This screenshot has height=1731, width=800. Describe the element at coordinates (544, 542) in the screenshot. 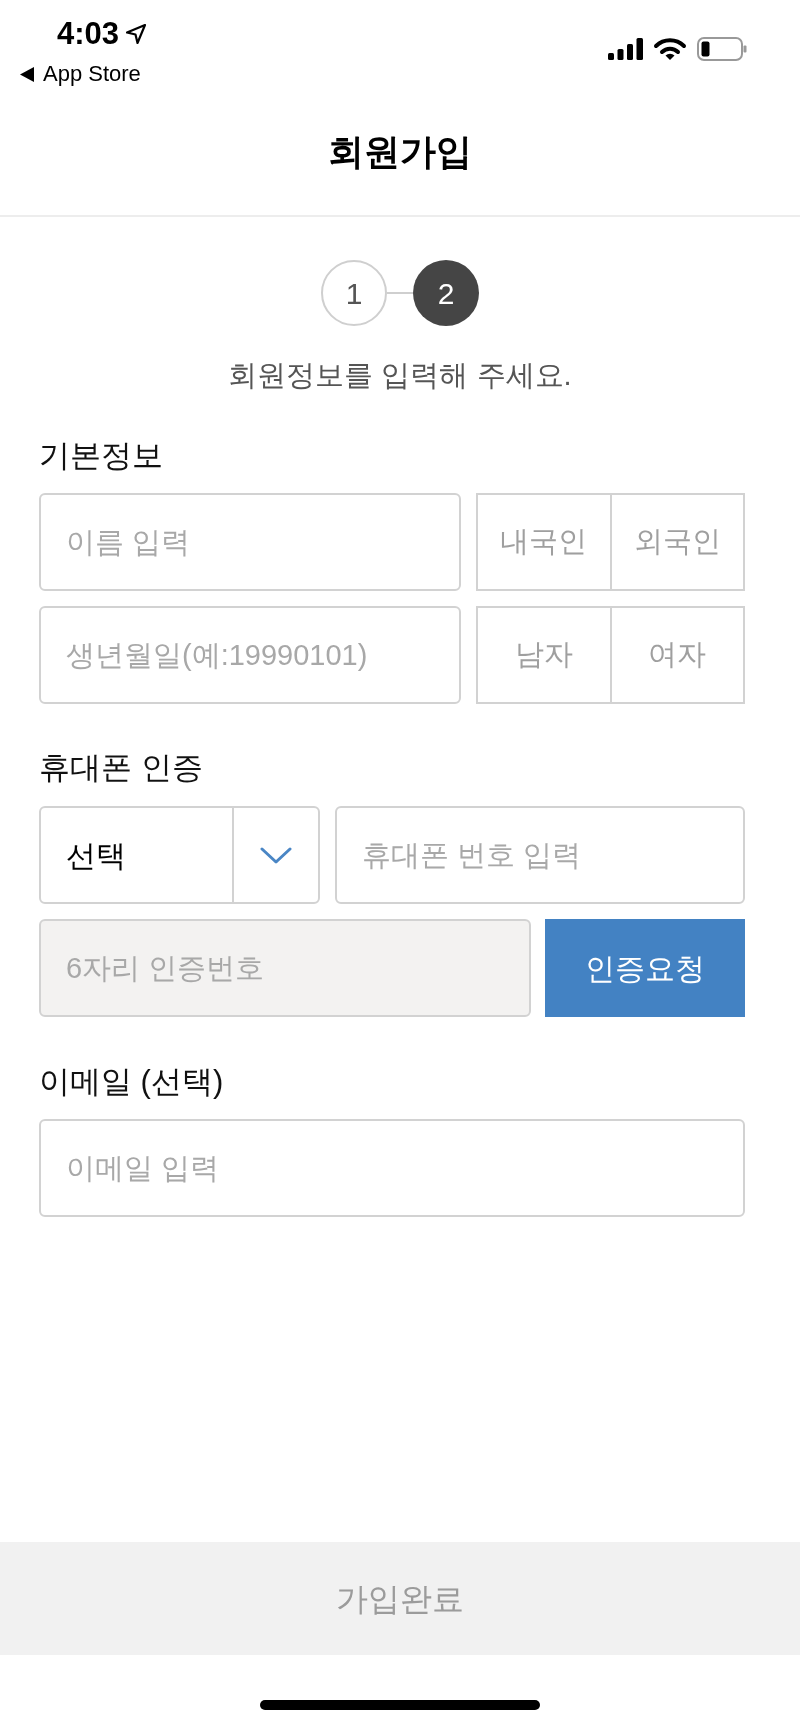

I see `nationality-option: 내국인` at that location.